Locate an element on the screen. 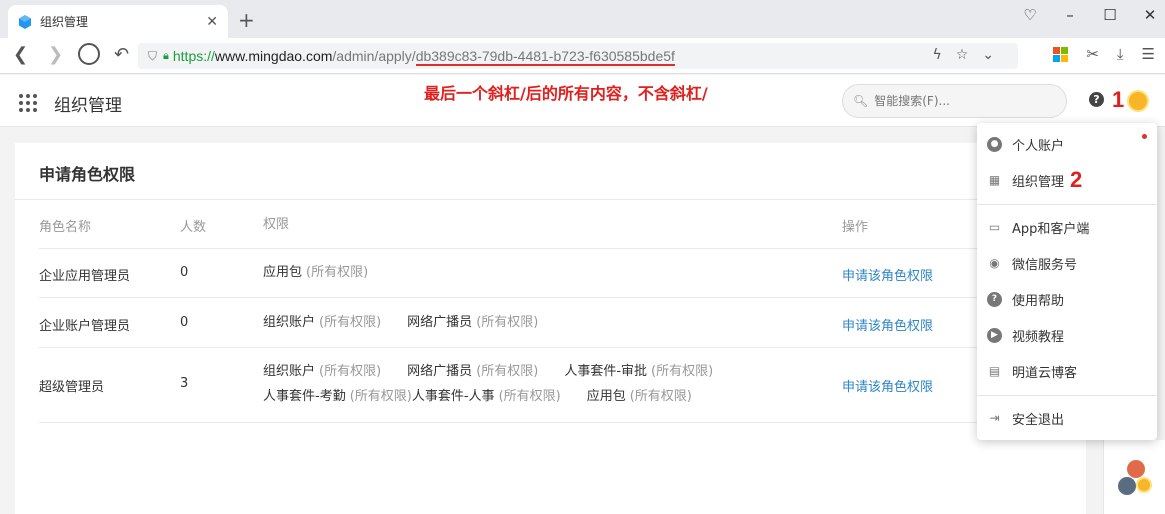 The image size is (1165, 514). tab-close-icon: ✕ is located at coordinates (212, 22).